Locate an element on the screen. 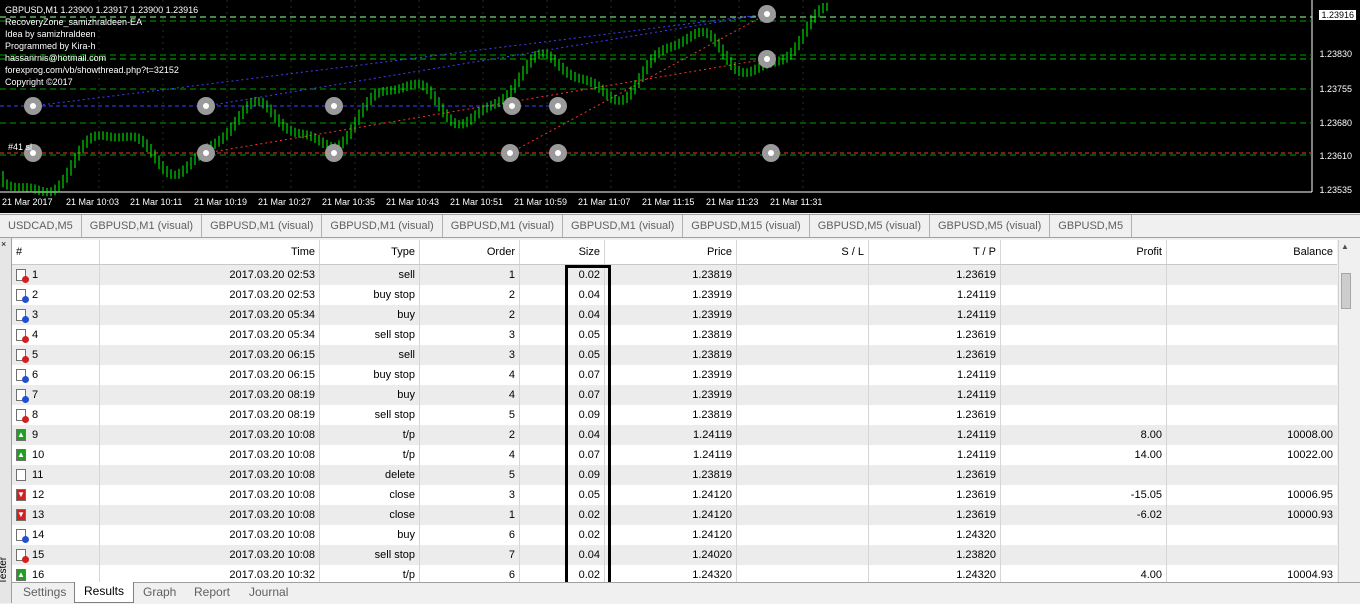  time-axis-label: 21 Mar 11:15 is located at coordinates (668, 202).